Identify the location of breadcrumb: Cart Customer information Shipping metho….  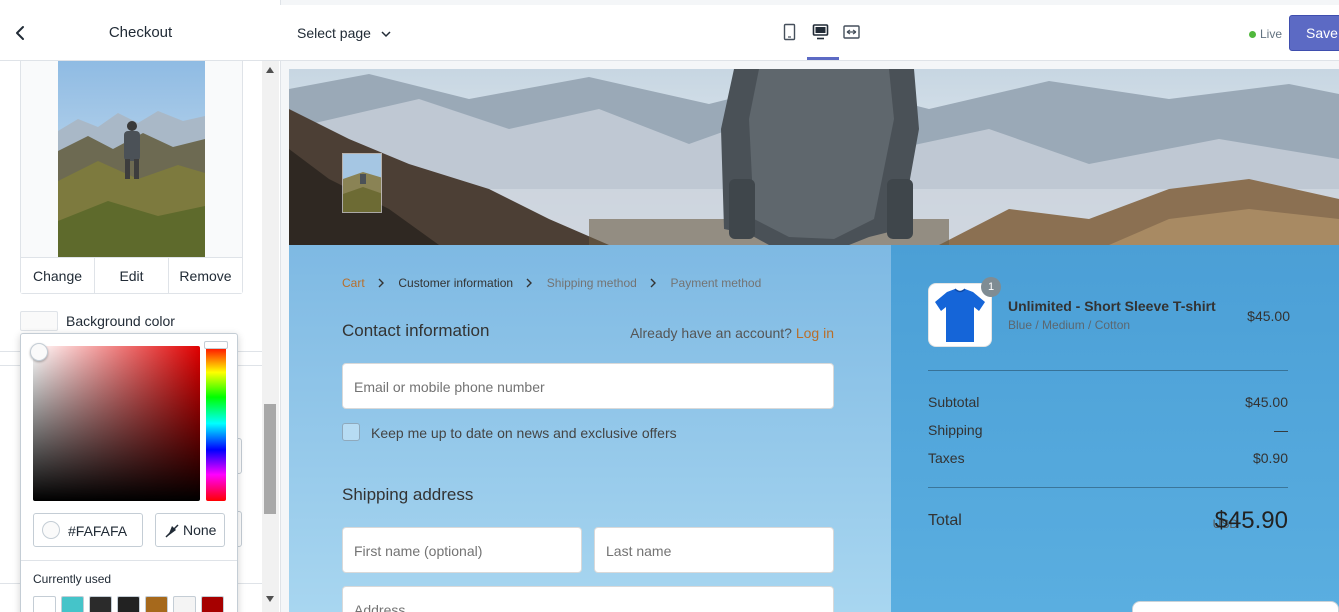
(551, 282).